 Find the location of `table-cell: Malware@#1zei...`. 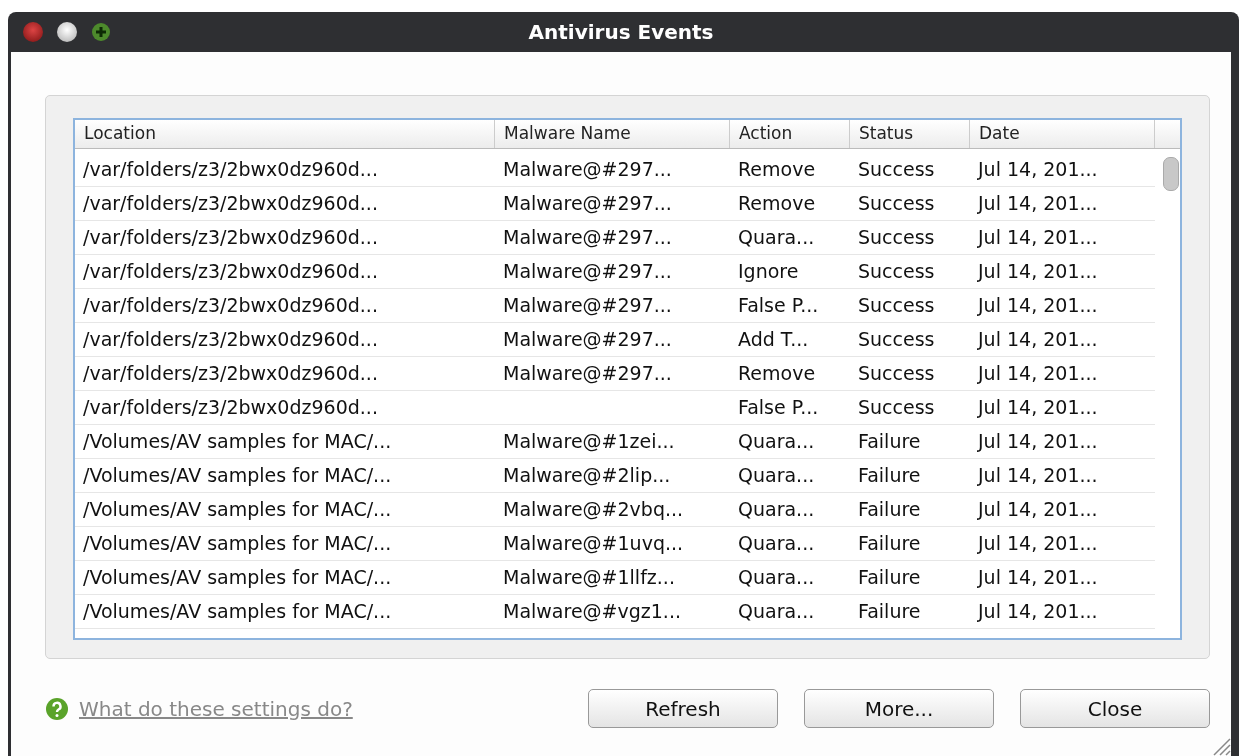

table-cell: Malware@#1zei... is located at coordinates (589, 441).